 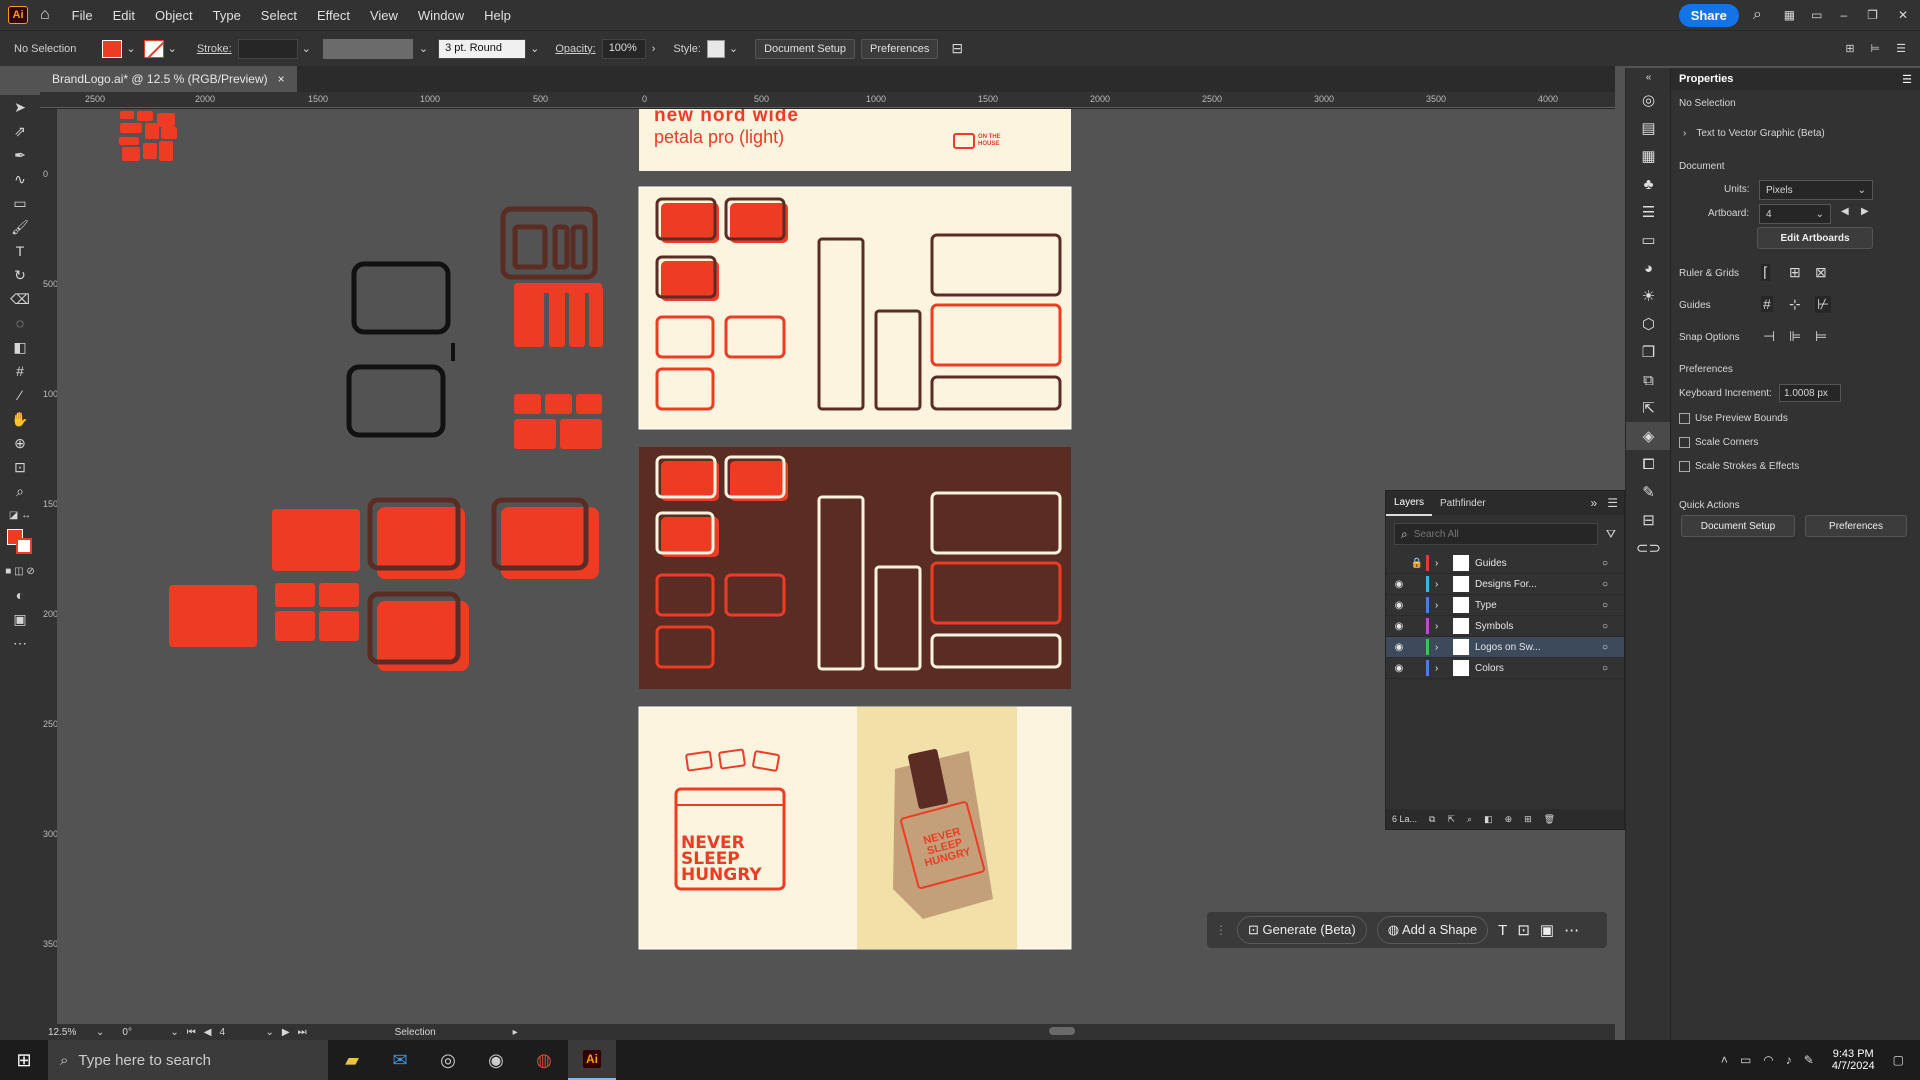 I want to click on taskbar-search: ⌕ Type here to search, so click(x=188, y=1060).